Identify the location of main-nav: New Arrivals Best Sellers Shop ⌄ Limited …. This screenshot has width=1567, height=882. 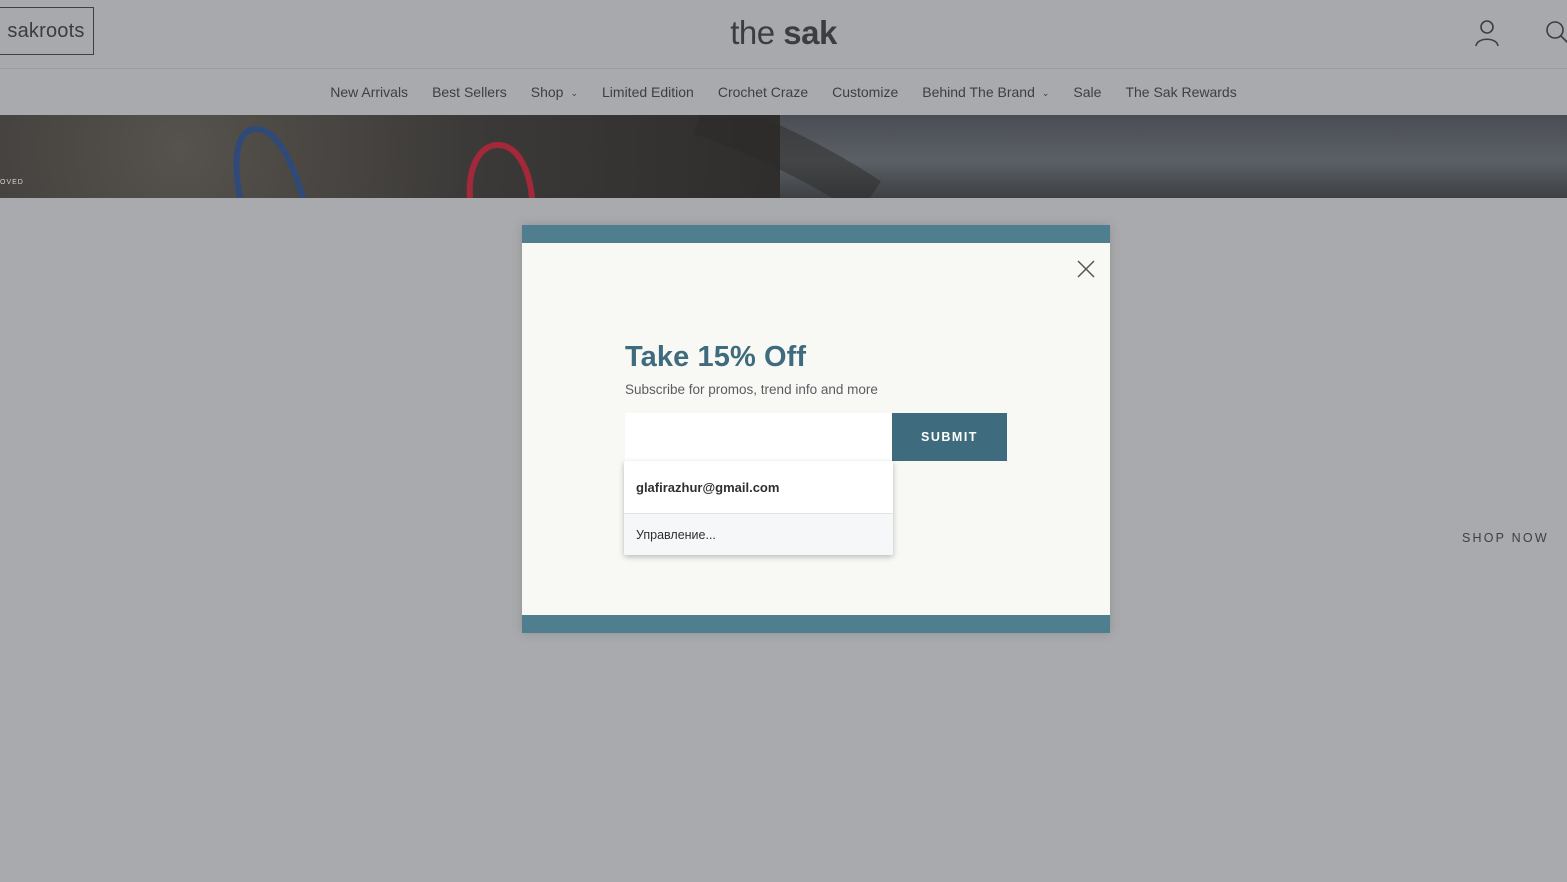
(783, 92).